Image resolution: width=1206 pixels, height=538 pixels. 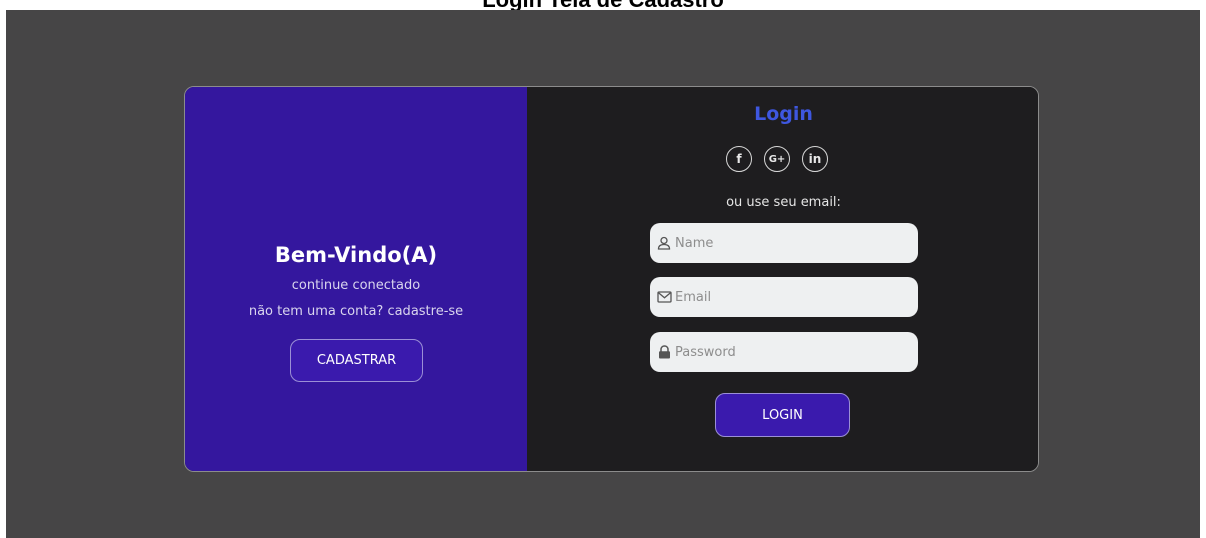 I want to click on user-icon, so click(x=664, y=243).